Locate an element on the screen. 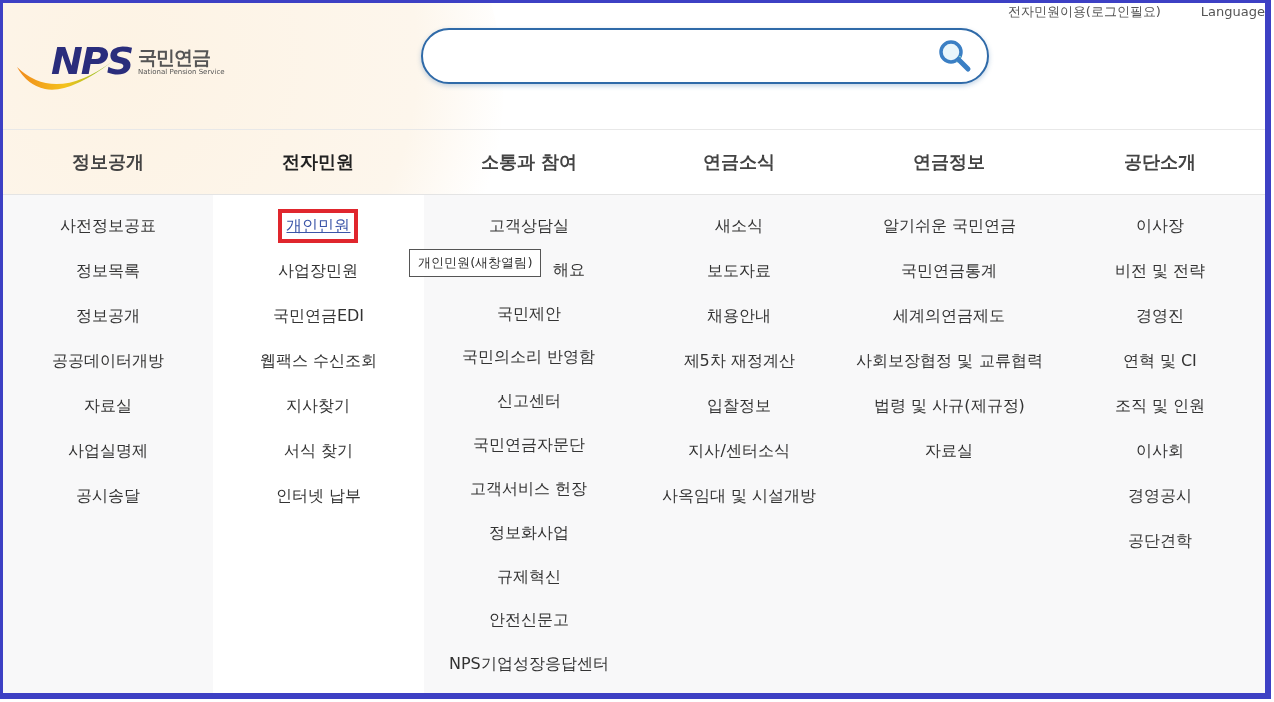 This screenshot has width=1274, height=702. top-link: Language is located at coordinates (1232, 12).